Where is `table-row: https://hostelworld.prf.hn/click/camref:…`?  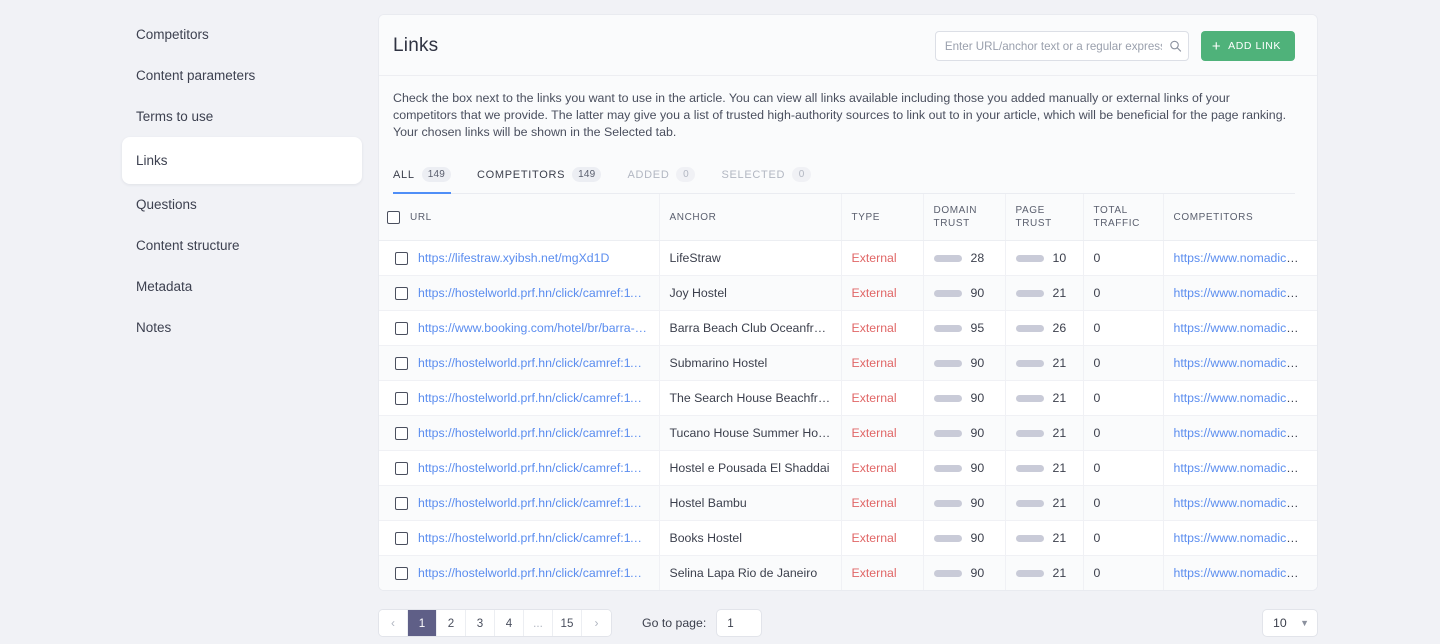 table-row: https://hostelworld.prf.hn/click/camref:… is located at coordinates (848, 538).